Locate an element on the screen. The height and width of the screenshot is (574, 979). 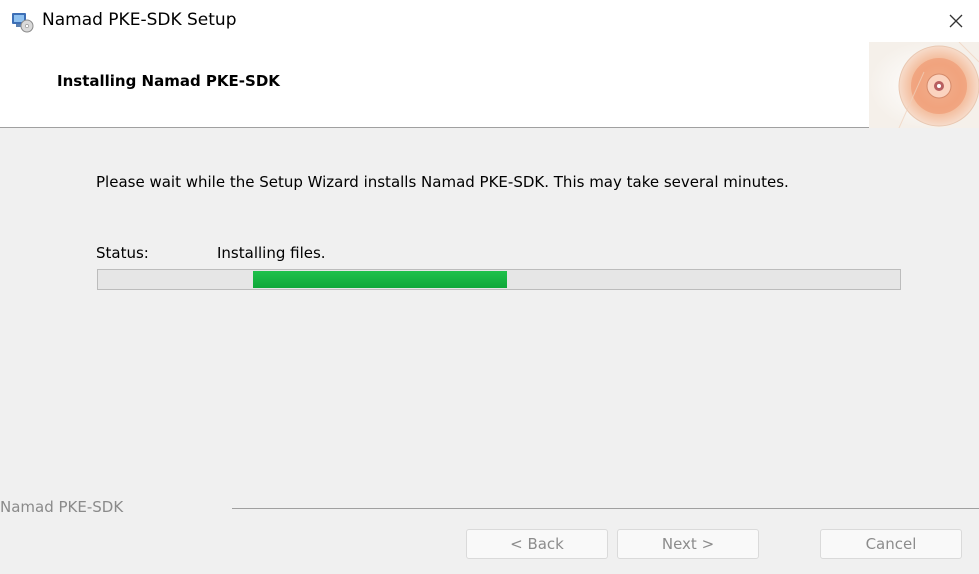
page-title: Installing Namad PKE-SDK is located at coordinates (168, 81).